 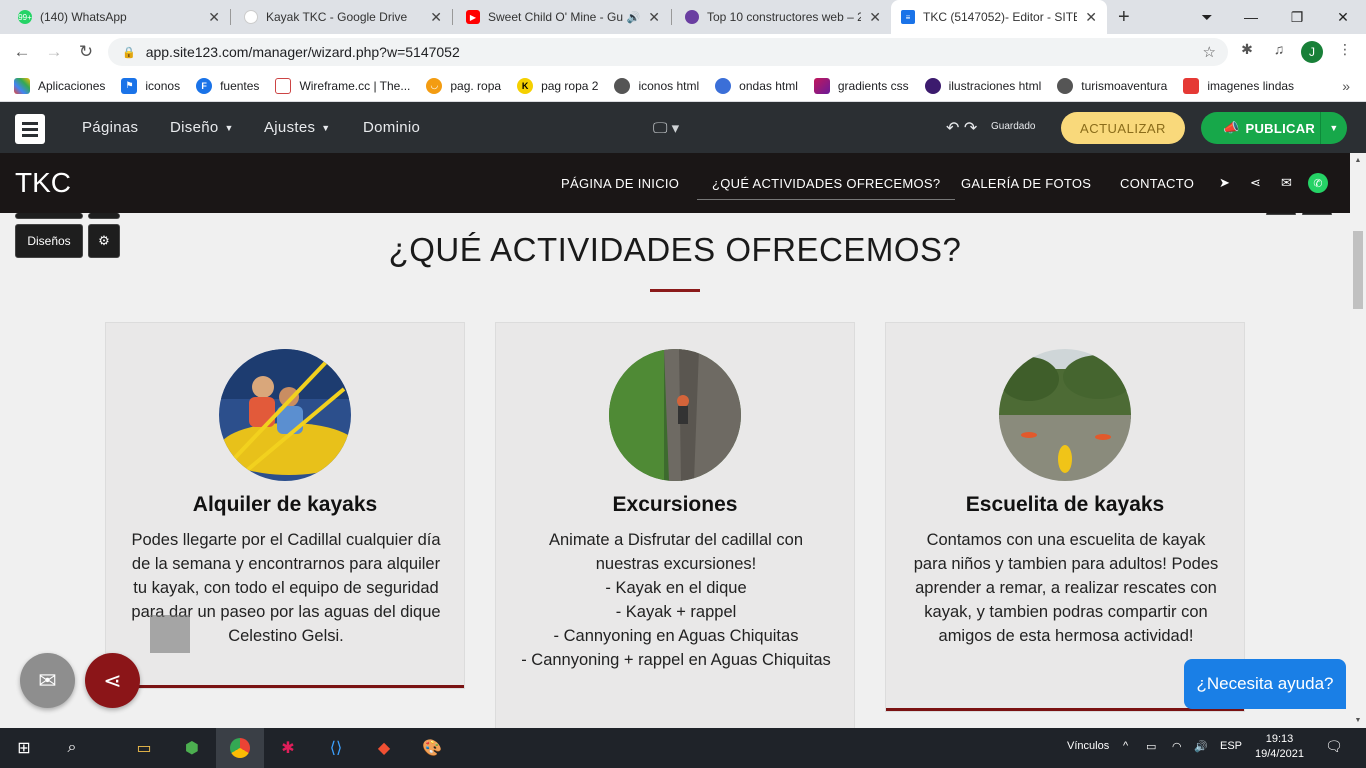 What do you see at coordinates (129, 85) in the screenshot?
I see `flag-icon: ⚑` at bounding box center [129, 85].